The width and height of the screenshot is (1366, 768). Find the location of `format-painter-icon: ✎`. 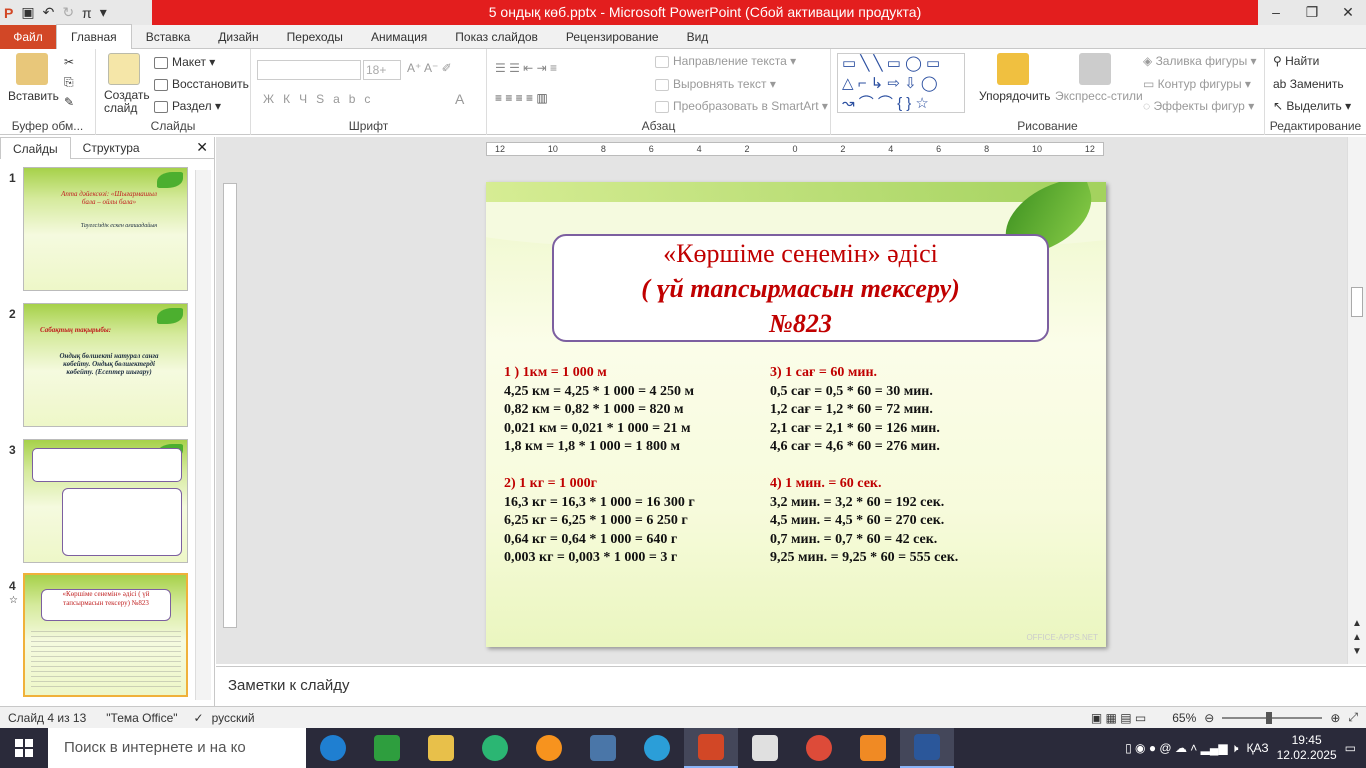

format-painter-icon: ✎ is located at coordinates (69, 102).